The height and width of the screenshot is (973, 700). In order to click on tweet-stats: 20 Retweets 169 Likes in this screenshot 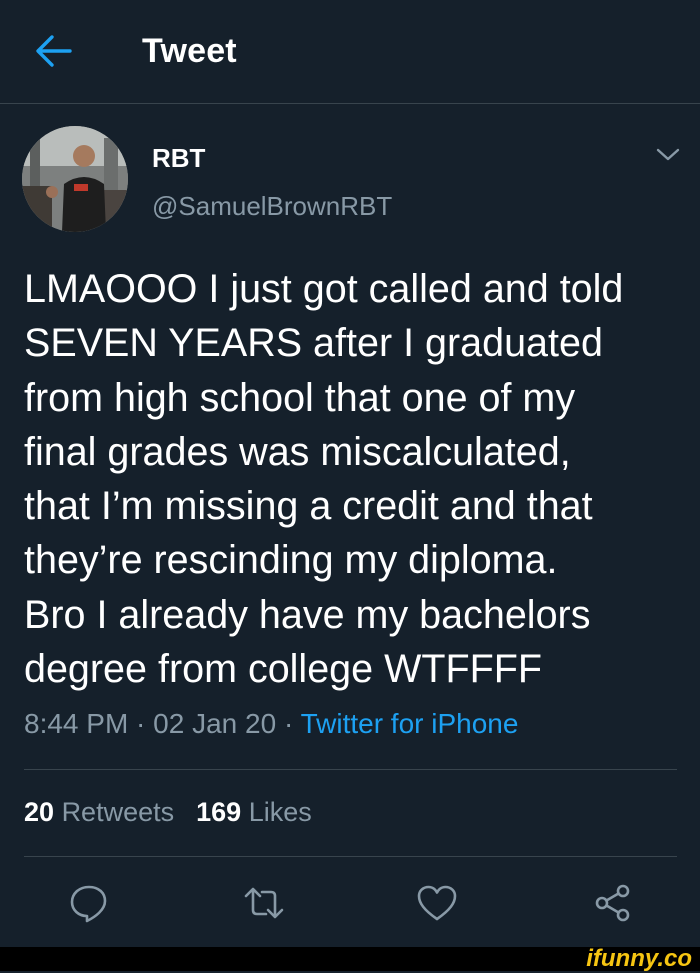, I will do `click(168, 812)`.